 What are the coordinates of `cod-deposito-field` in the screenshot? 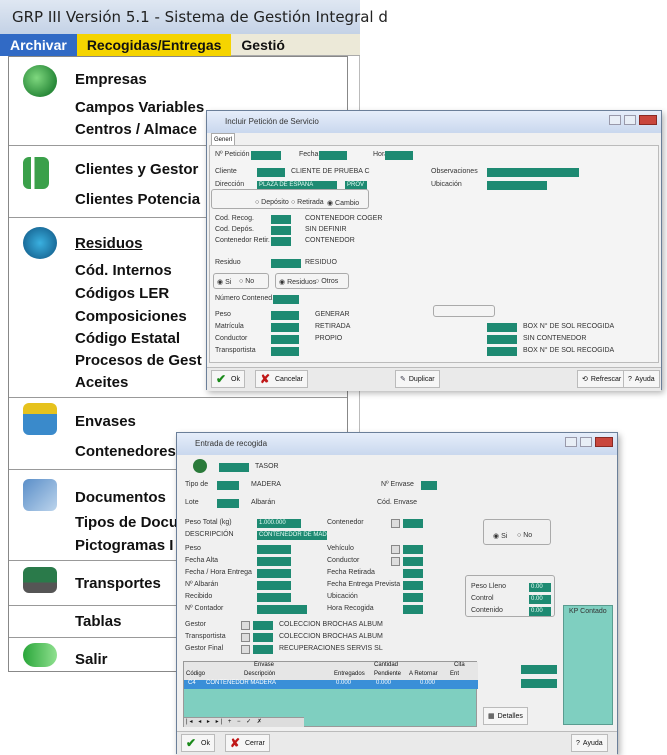 It's located at (281, 230).